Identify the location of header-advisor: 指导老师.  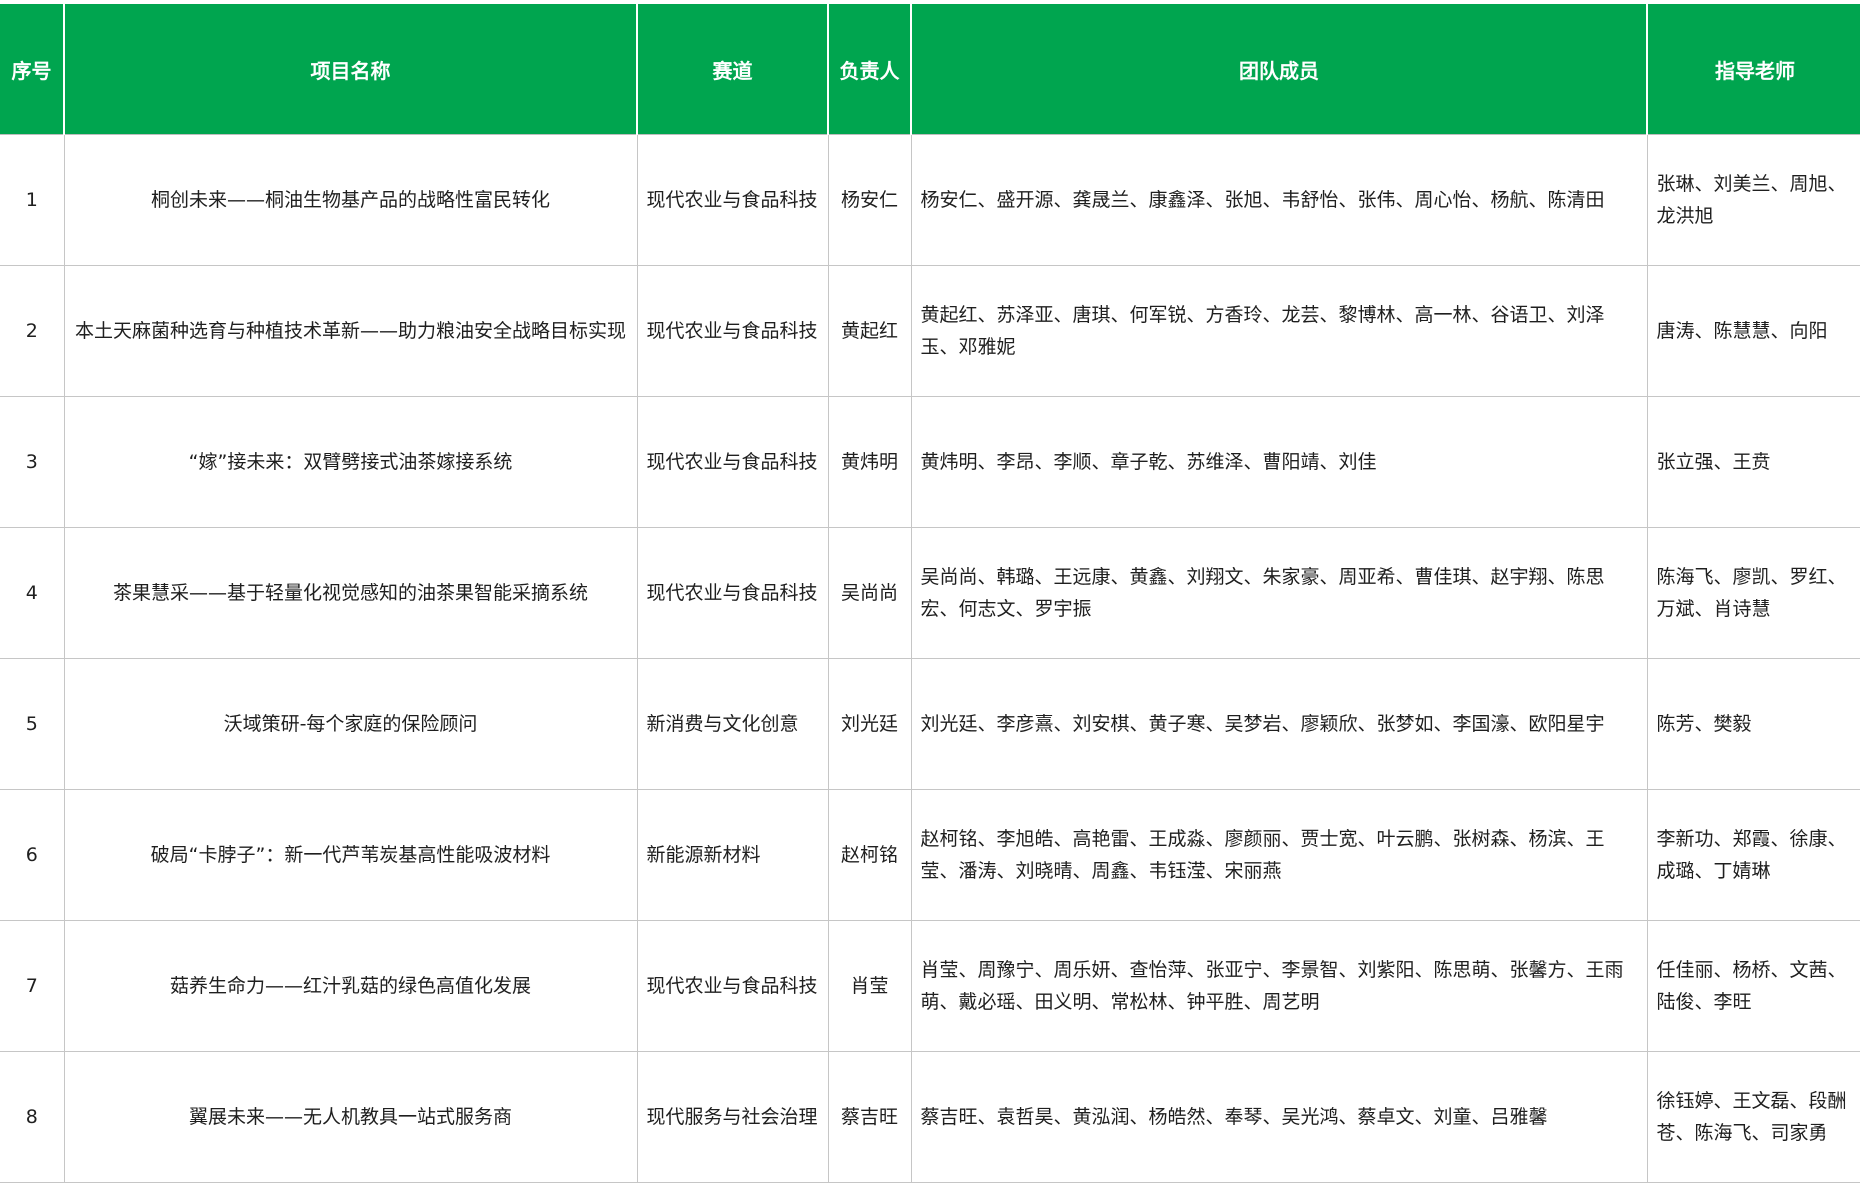
(1753, 69).